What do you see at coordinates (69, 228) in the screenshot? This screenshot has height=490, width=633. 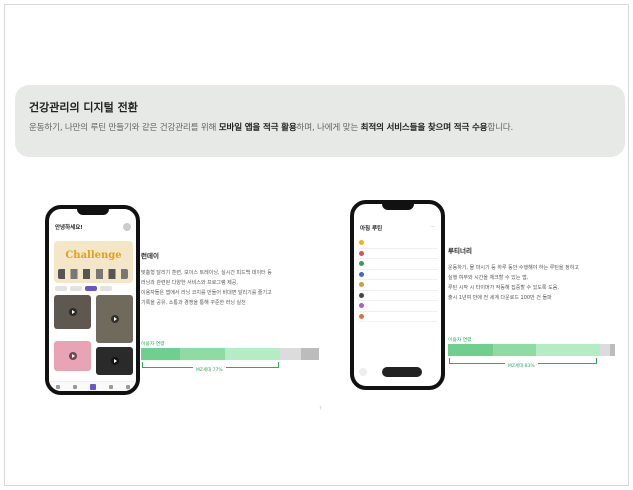 I see `app-greeting: 안녕하세요!` at bounding box center [69, 228].